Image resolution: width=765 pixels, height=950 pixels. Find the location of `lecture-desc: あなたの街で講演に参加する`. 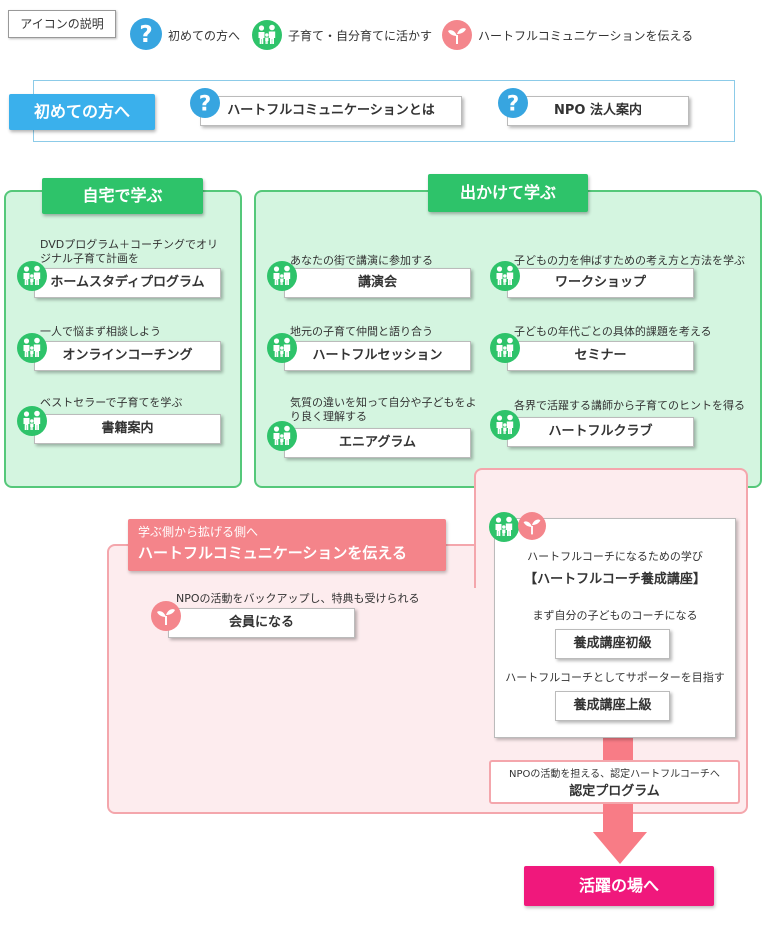

lecture-desc: あなたの街で講演に参加する is located at coordinates (361, 260).